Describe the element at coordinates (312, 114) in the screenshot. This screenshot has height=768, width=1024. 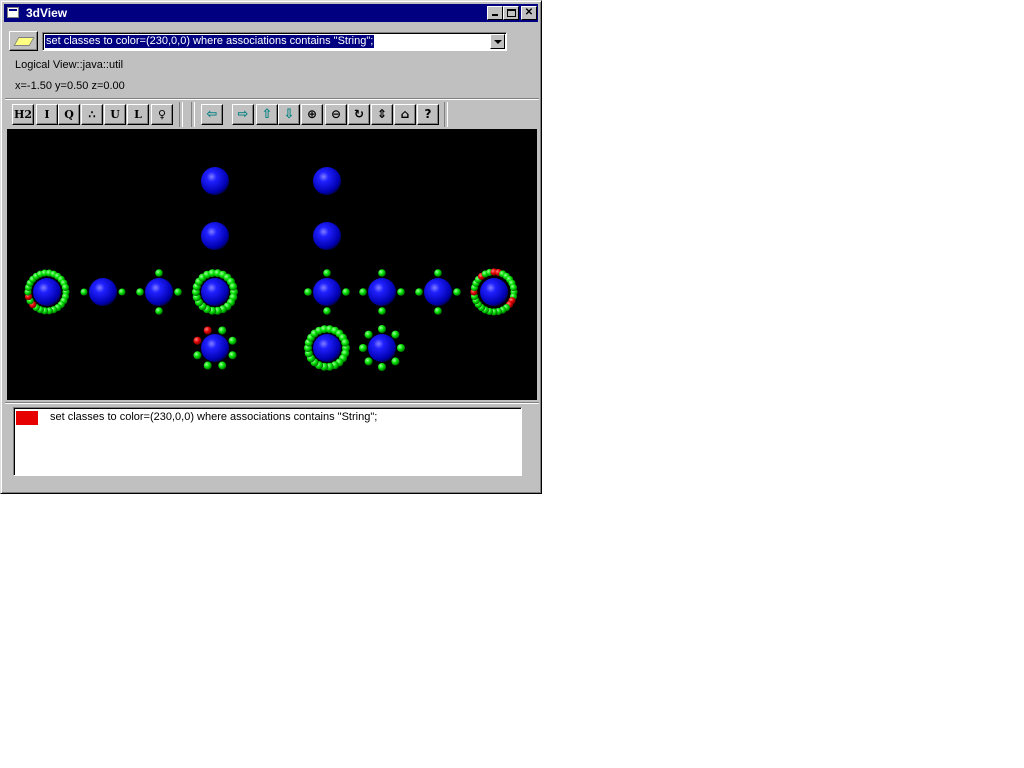
I see `zoom-in-button: ⊕` at that location.